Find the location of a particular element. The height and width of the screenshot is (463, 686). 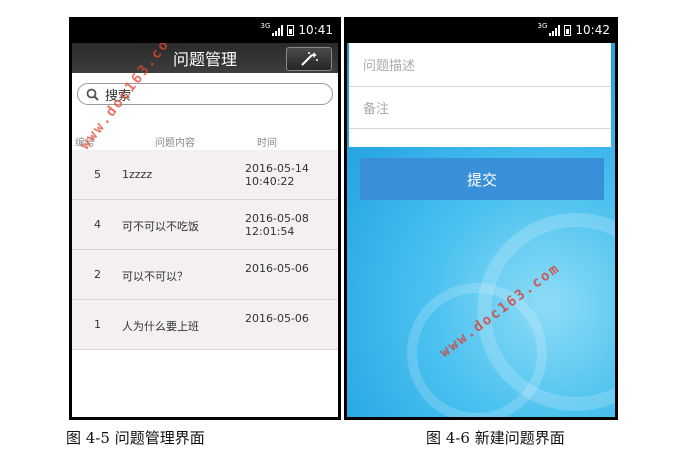

problem-time: 2016-05-08 12:01:54 is located at coordinates (277, 225).